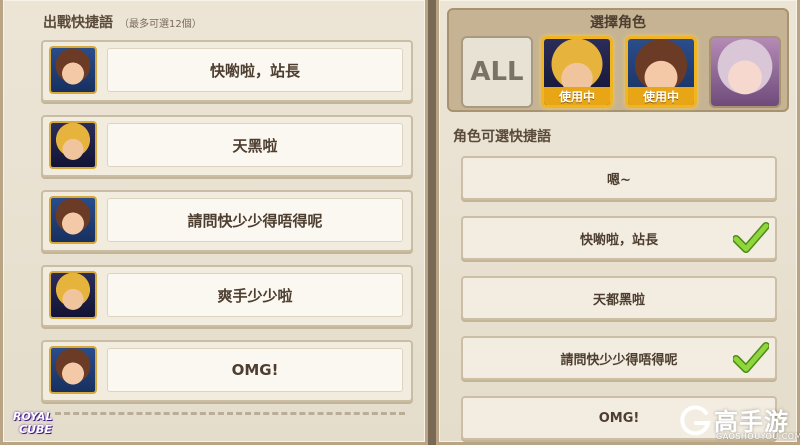 This screenshot has height=445, width=800. Describe the element at coordinates (78, 23) in the screenshot. I see `battle-phrases-title-text: 出戰快捷語` at that location.